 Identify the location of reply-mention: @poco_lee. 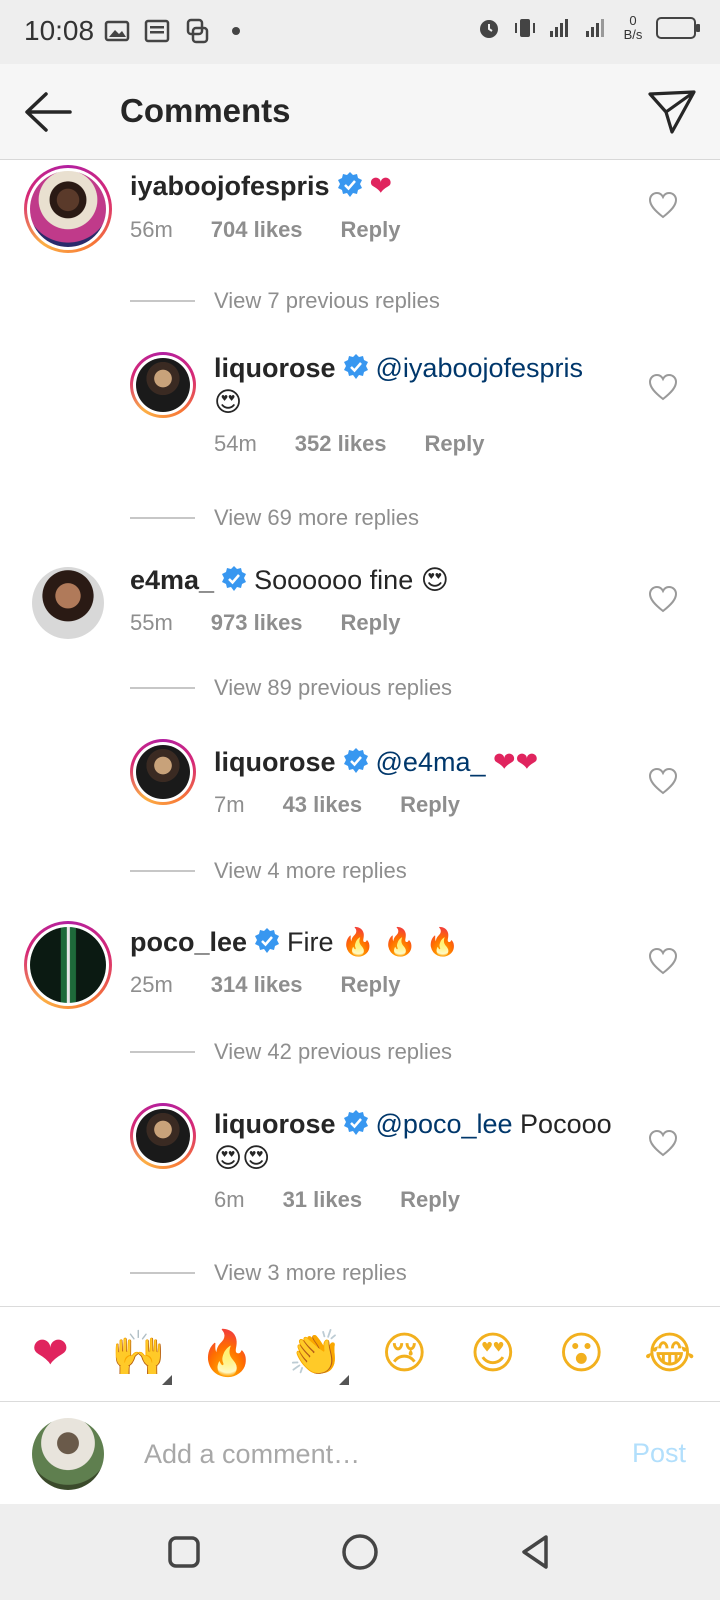
(444, 1124).